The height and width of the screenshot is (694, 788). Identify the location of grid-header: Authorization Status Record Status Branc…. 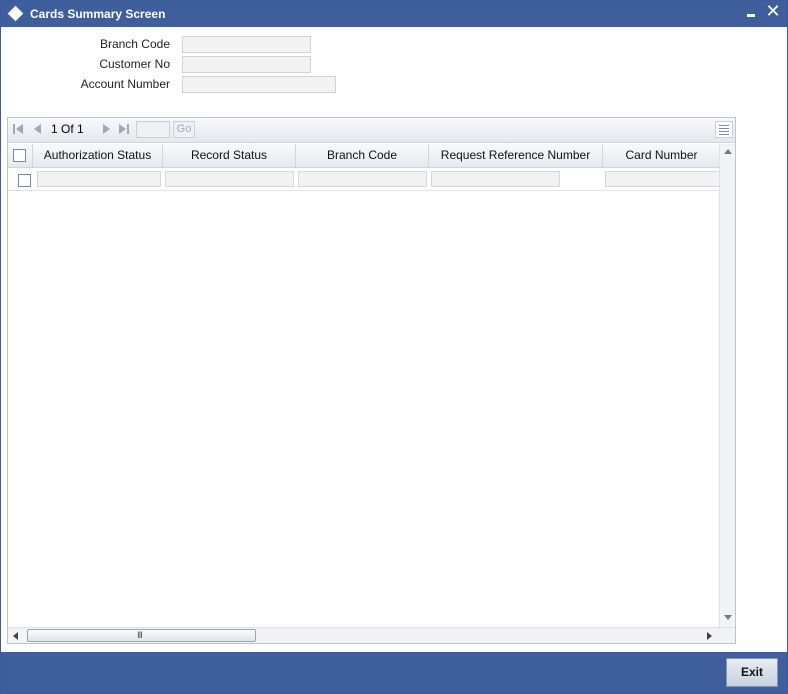
(364, 156).